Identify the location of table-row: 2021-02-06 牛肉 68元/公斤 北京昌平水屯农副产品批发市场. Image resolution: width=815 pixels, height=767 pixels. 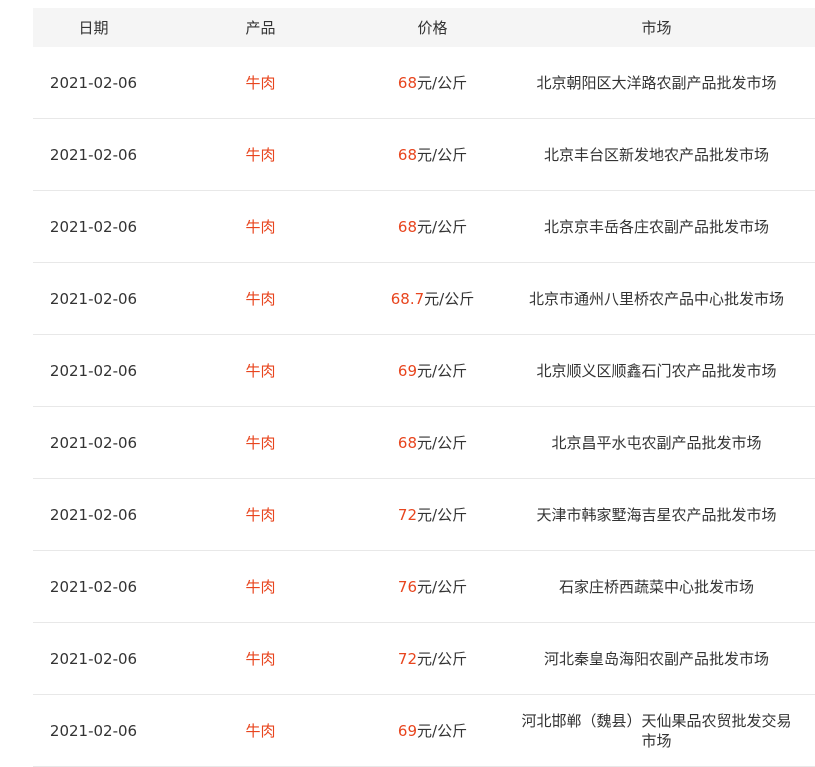
(424, 442).